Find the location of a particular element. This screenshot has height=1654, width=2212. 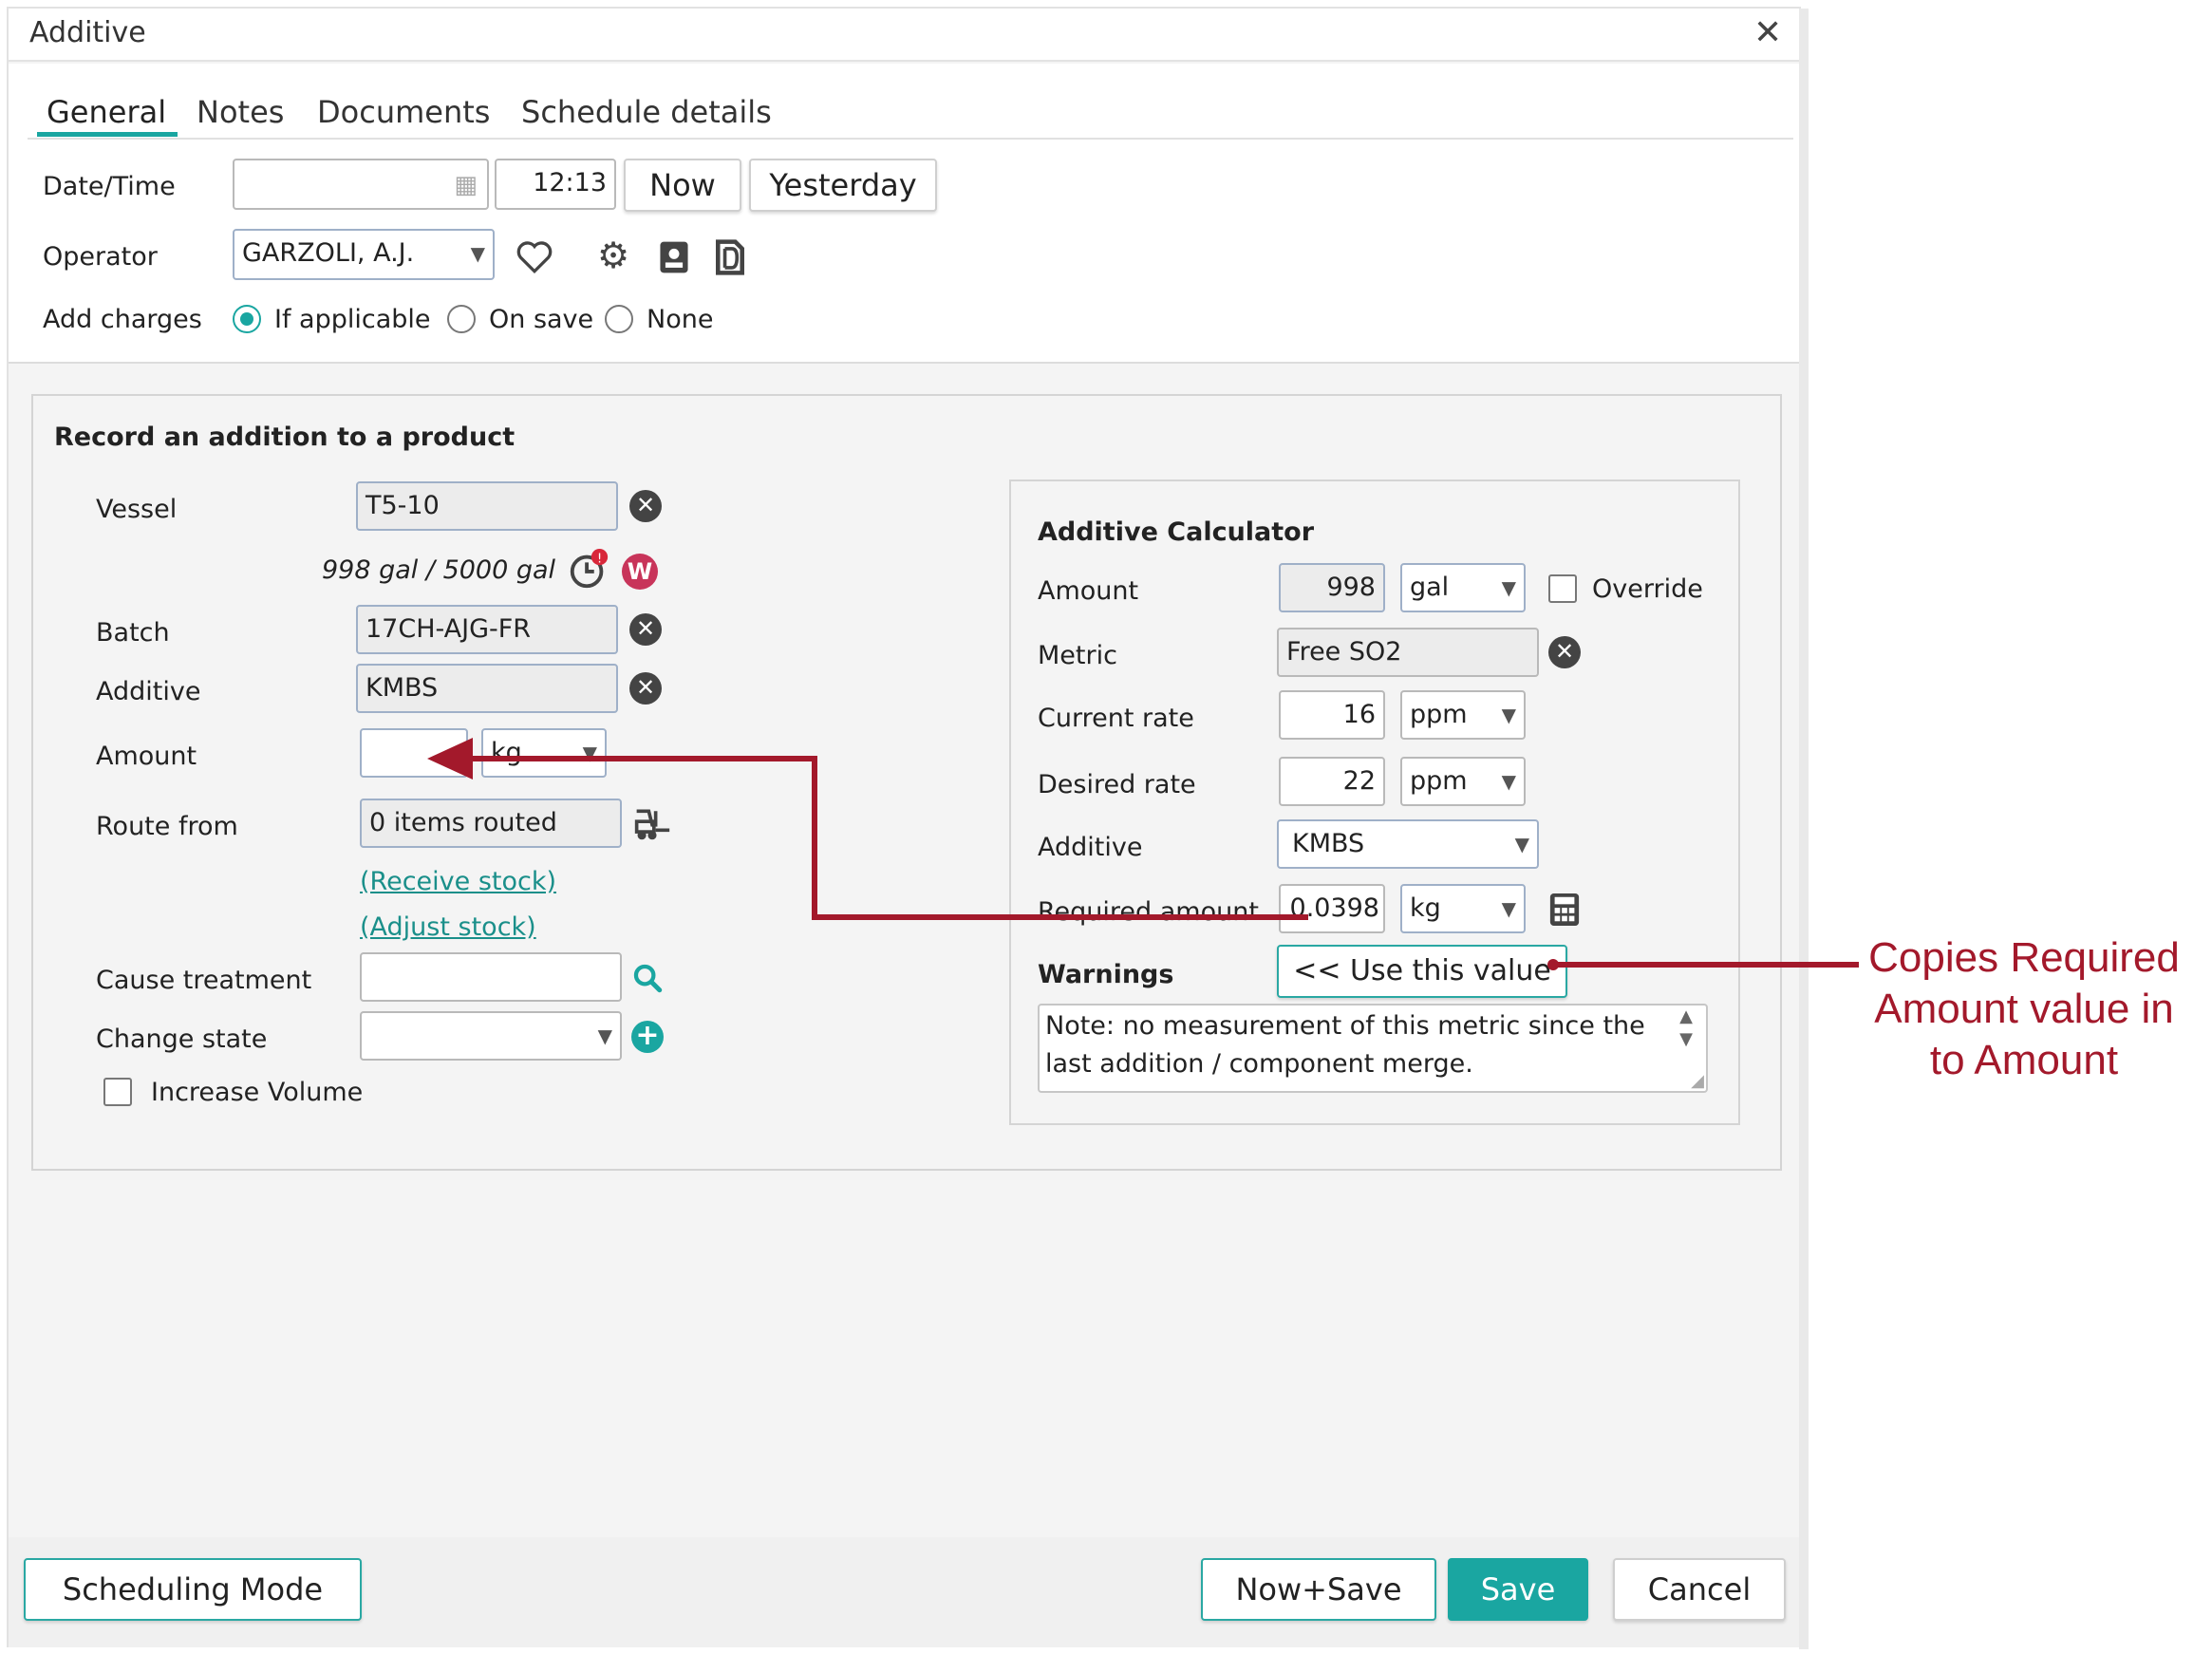

annotation-line-2: Amount value in is located at coordinates (2024, 1009).